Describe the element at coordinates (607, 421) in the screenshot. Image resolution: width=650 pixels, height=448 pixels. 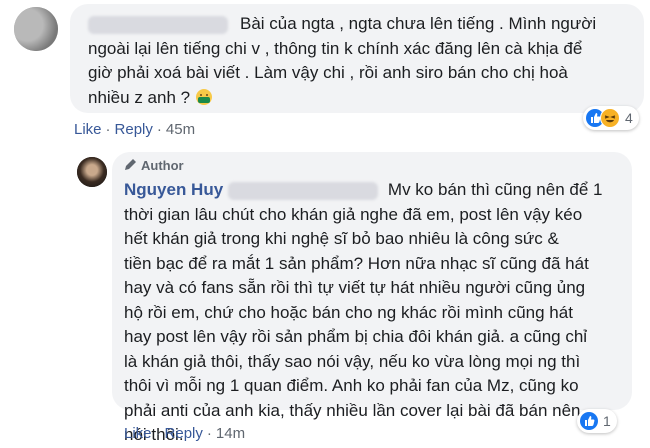
I see `reaction-count: 1` at that location.